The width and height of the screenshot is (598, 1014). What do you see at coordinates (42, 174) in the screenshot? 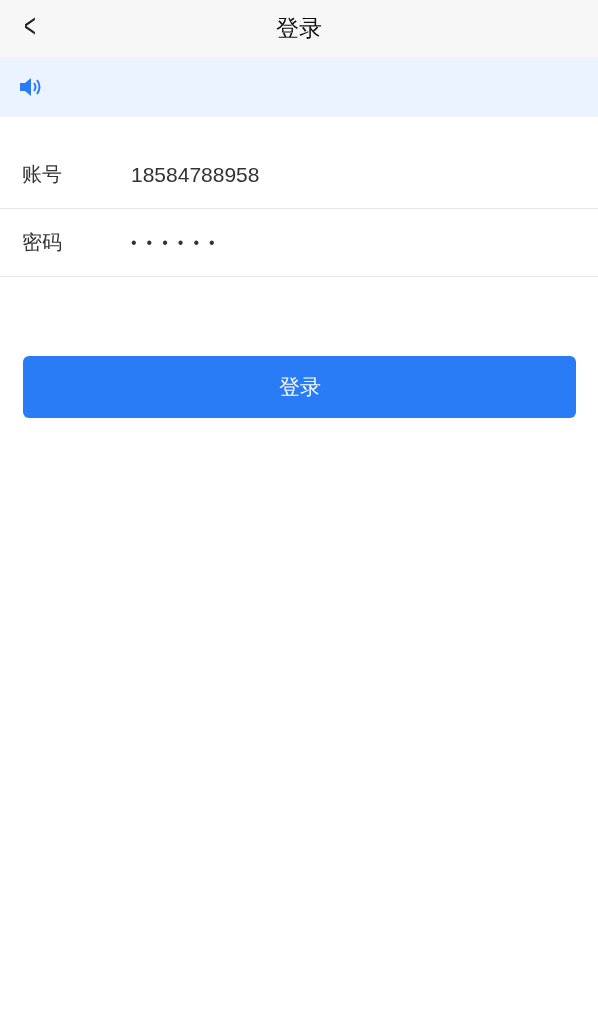
I see `field-label: 账号` at bounding box center [42, 174].